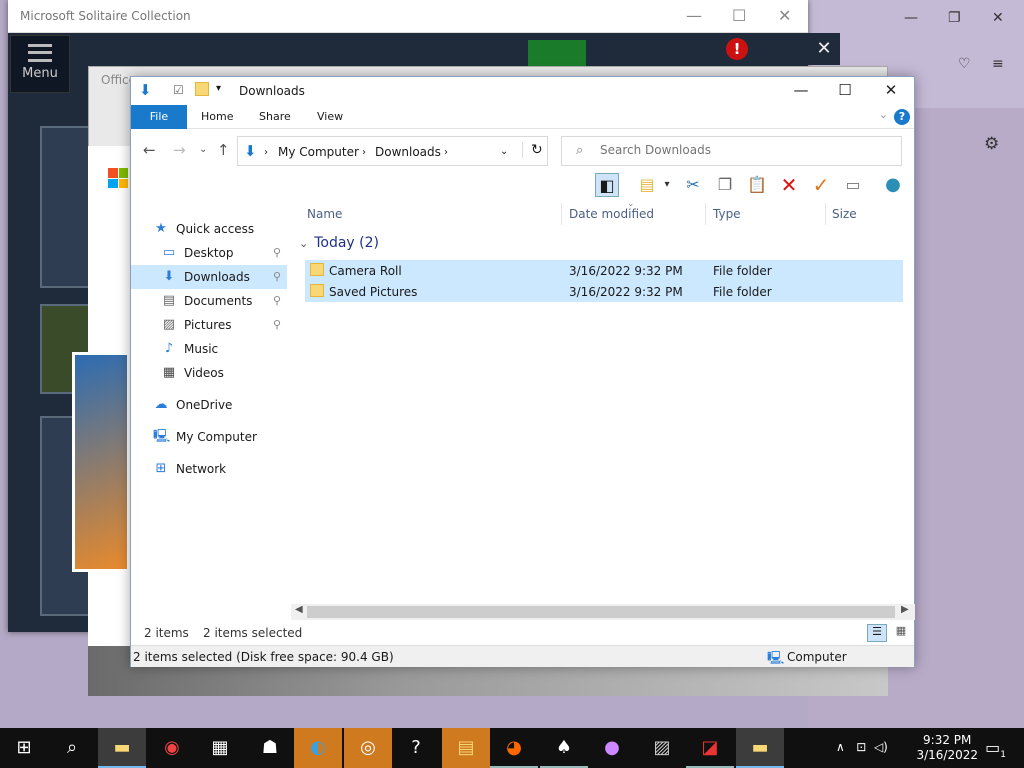 This screenshot has height=768, width=1024. I want to click on cut-icon: ✂, so click(693, 185).